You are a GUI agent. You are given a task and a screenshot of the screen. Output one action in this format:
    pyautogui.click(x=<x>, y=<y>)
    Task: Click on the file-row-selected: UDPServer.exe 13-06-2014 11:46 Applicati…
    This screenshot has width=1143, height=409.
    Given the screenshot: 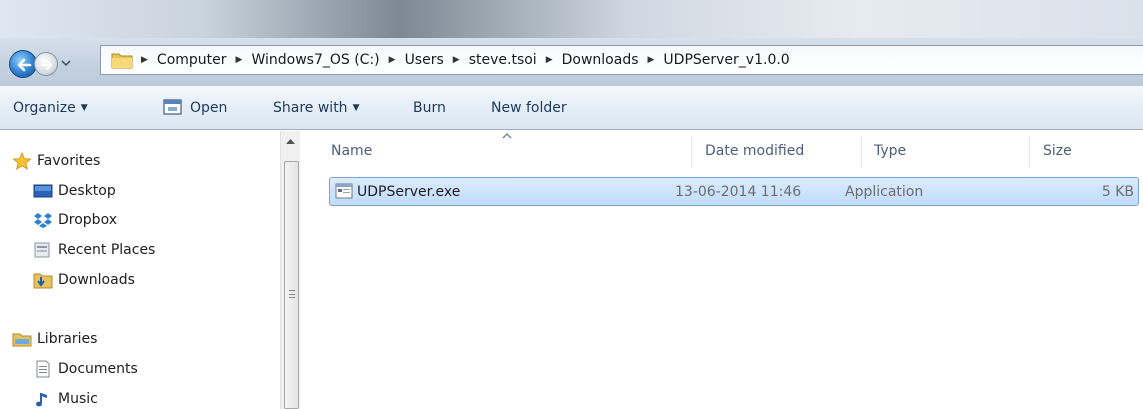 What is the action you would take?
    pyautogui.click(x=734, y=191)
    